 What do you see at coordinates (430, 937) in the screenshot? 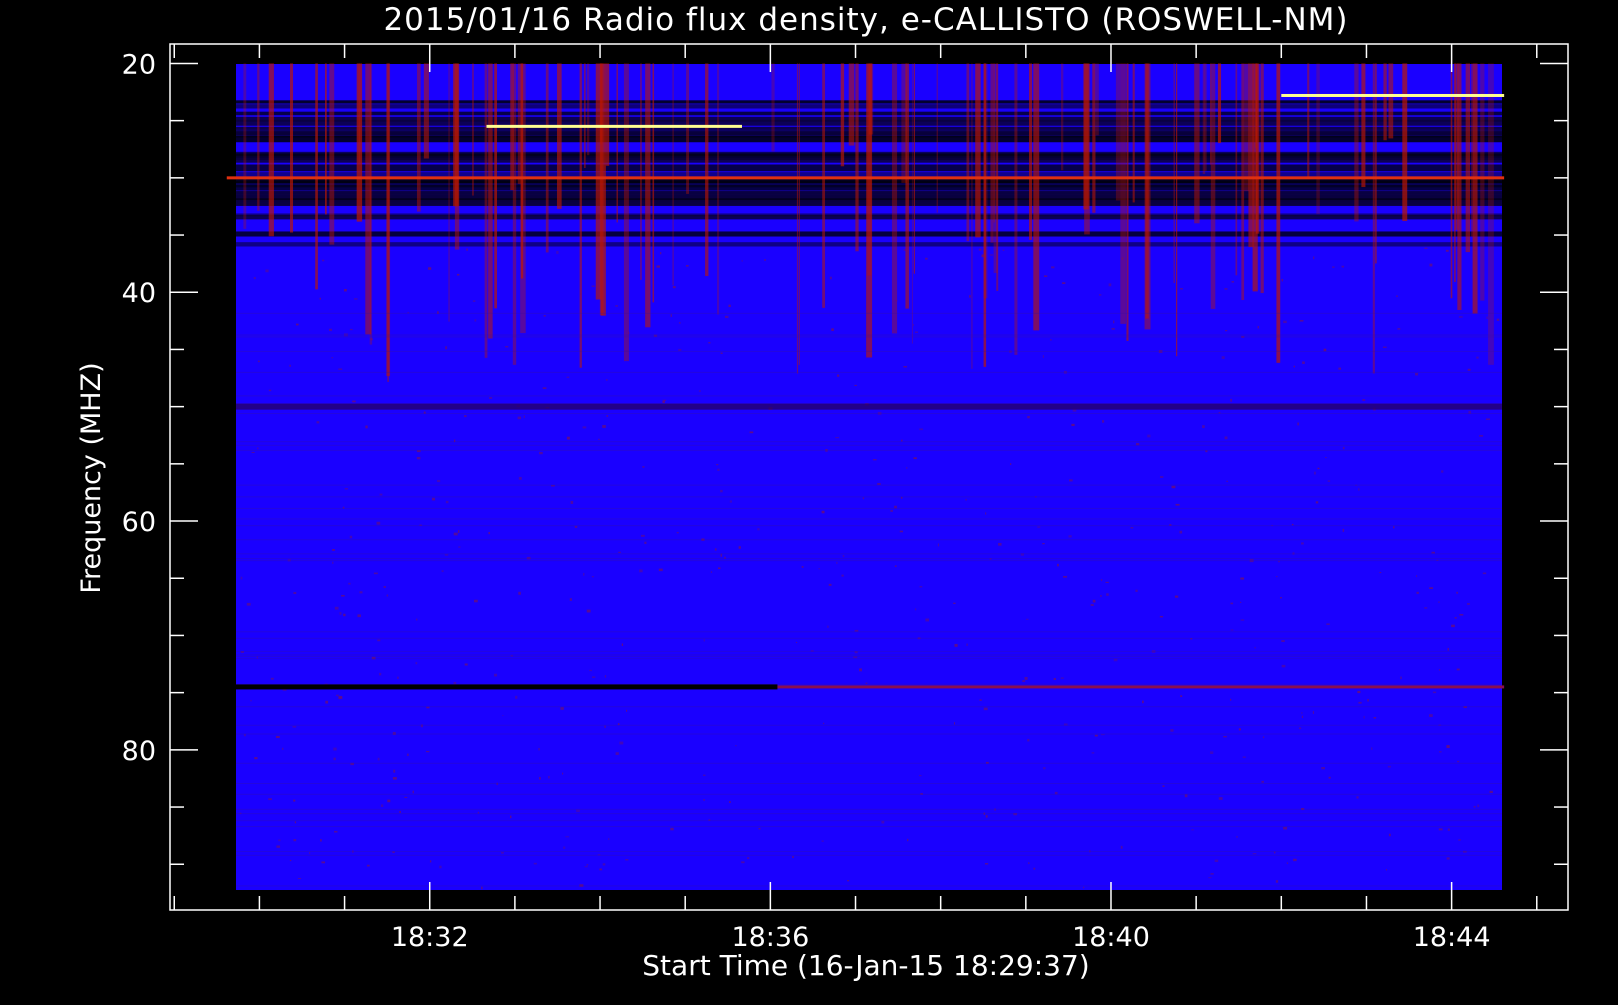
I see `x-tick-label: 18:32` at bounding box center [430, 937].